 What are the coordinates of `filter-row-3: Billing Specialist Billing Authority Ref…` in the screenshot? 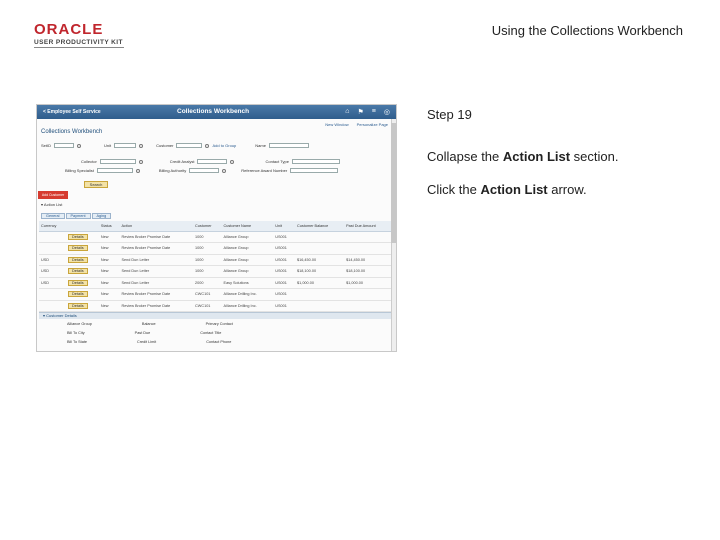 It's located at (190, 170).